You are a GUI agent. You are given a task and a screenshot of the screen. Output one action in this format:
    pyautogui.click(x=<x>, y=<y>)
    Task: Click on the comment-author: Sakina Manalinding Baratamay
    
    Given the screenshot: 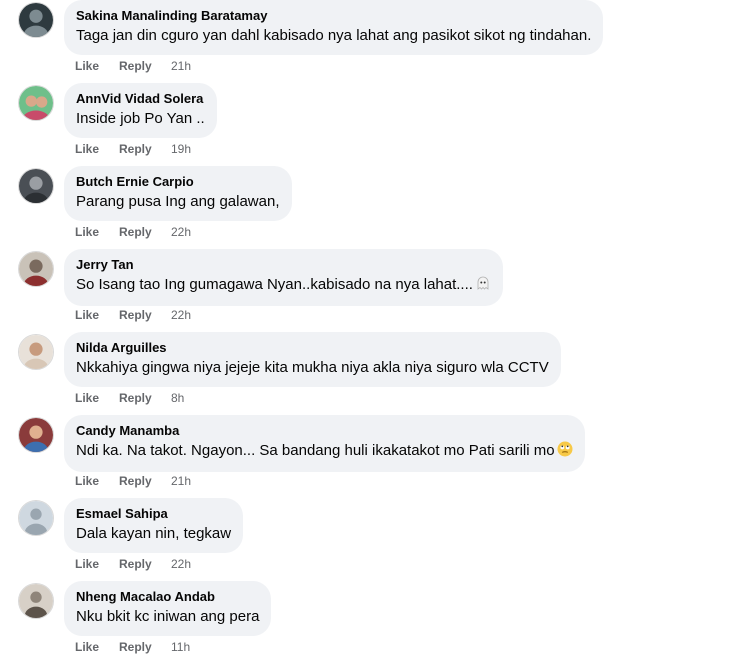 What is the action you would take?
    pyautogui.click(x=333, y=16)
    